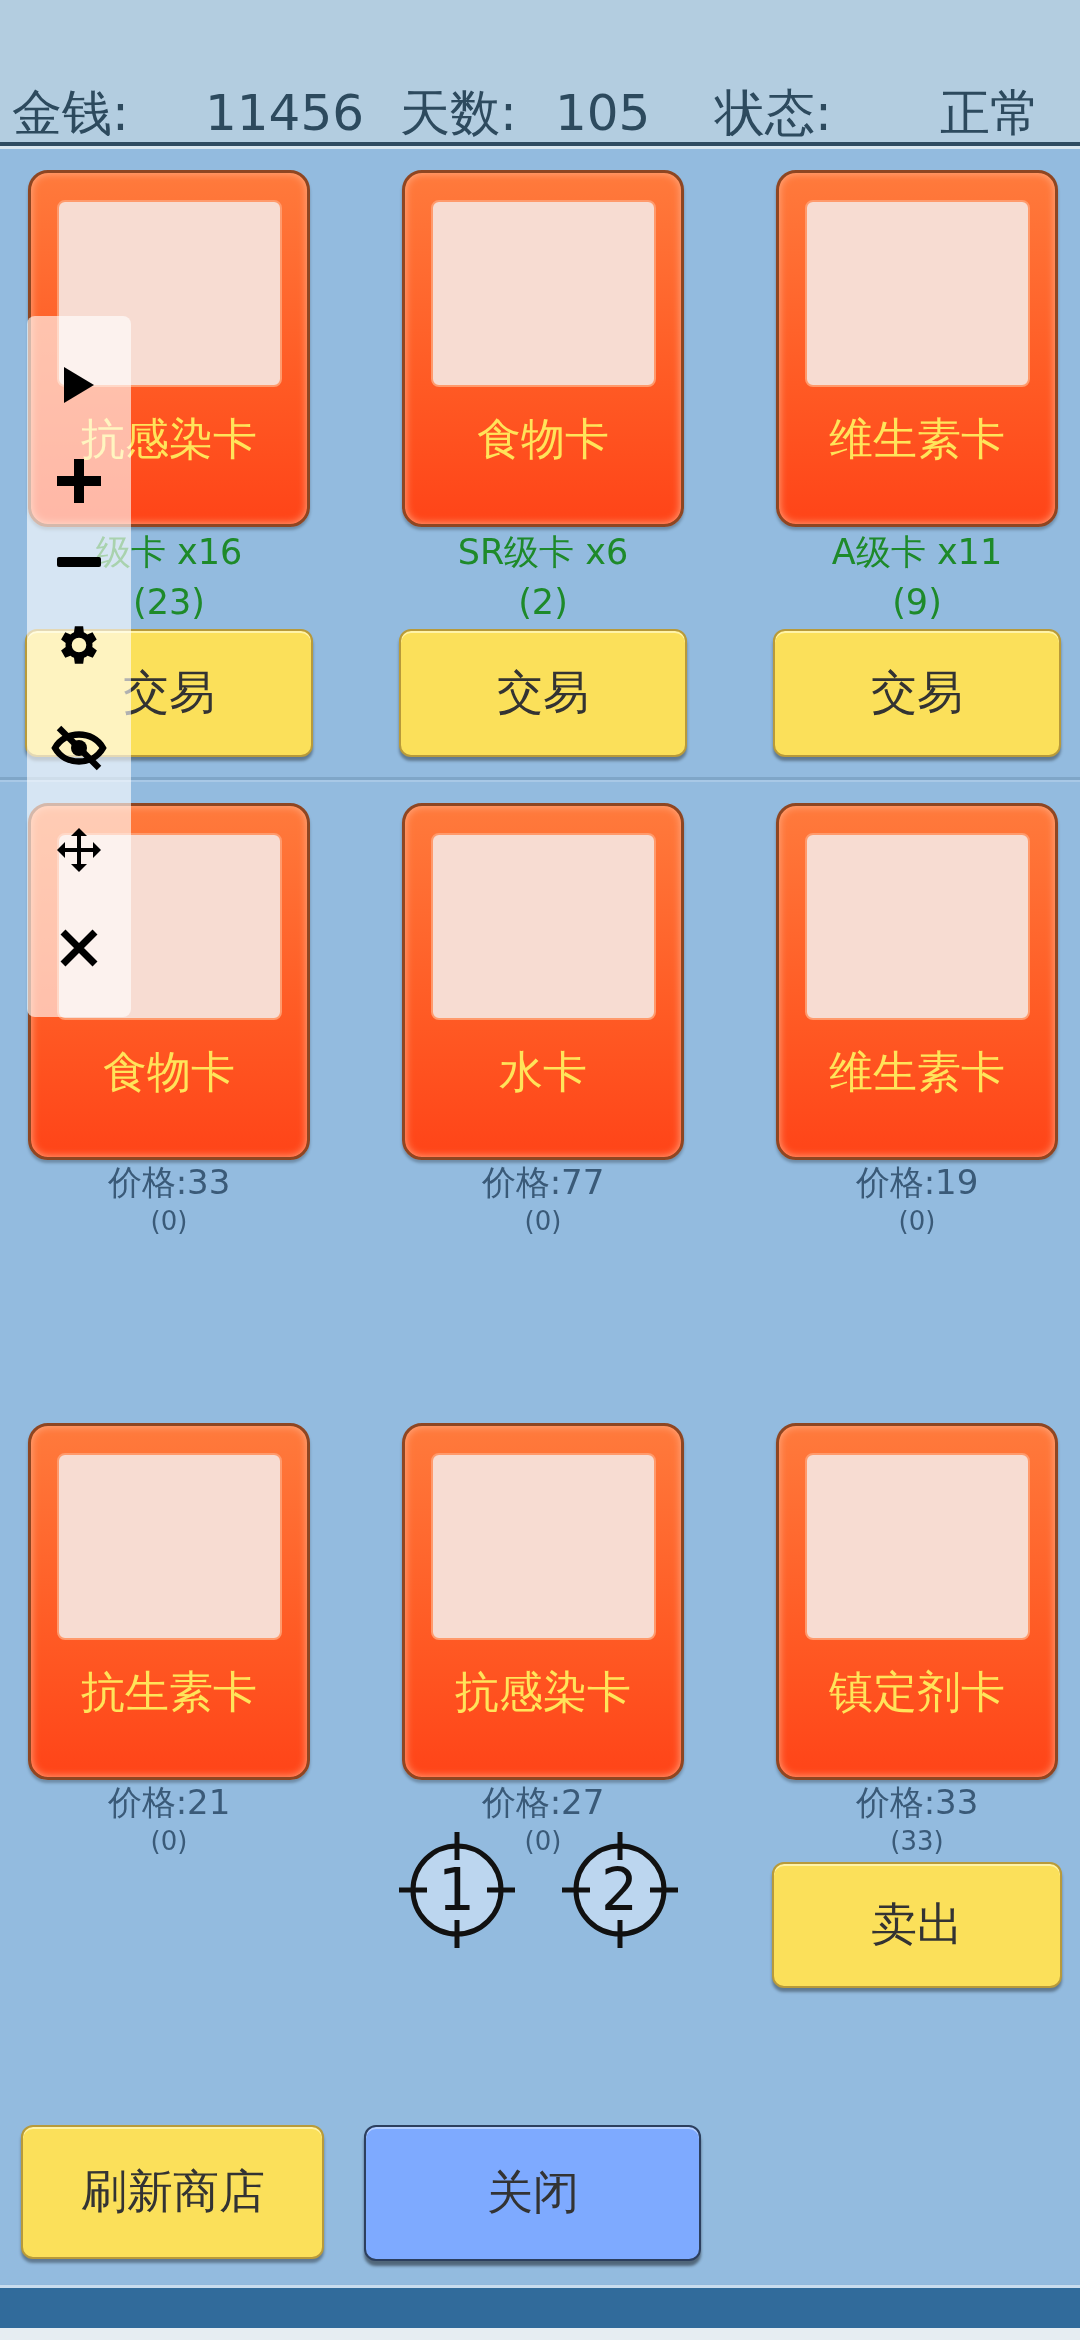 The height and width of the screenshot is (2340, 1080). What do you see at coordinates (532, 2193) in the screenshot?
I see `close-button: 关闭` at bounding box center [532, 2193].